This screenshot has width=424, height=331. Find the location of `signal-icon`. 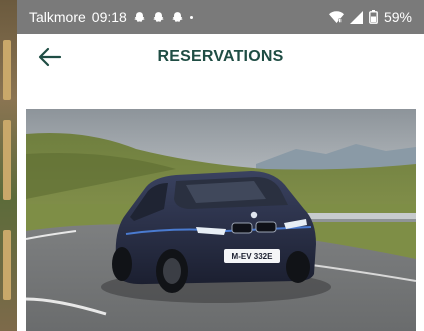

signal-icon is located at coordinates (356, 17).